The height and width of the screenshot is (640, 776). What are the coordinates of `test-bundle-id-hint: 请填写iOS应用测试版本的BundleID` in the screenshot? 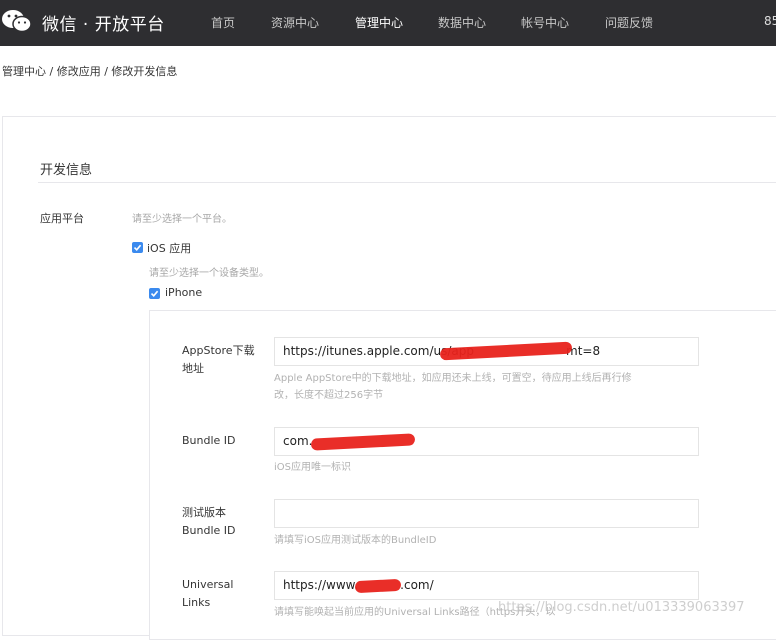 It's located at (355, 540).